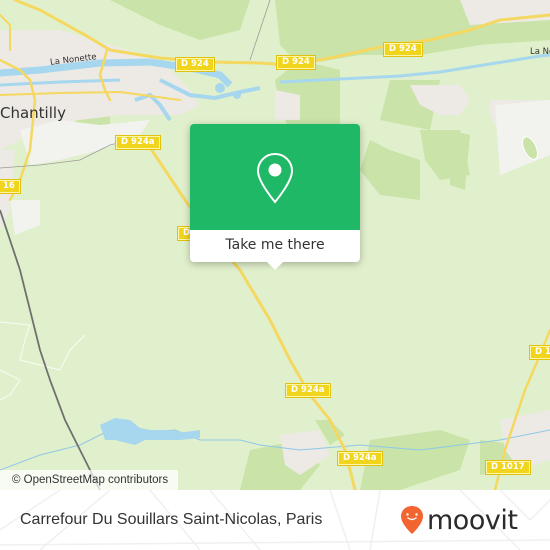 This screenshot has width=550, height=550. What do you see at coordinates (275, 266) in the screenshot?
I see `popup-pointer` at bounding box center [275, 266].